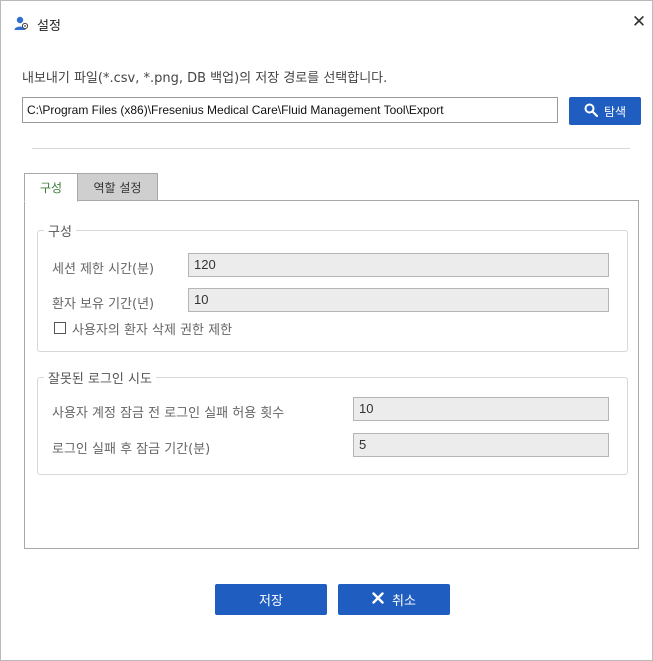  Describe the element at coordinates (331, 148) in the screenshot. I see `divider` at that location.